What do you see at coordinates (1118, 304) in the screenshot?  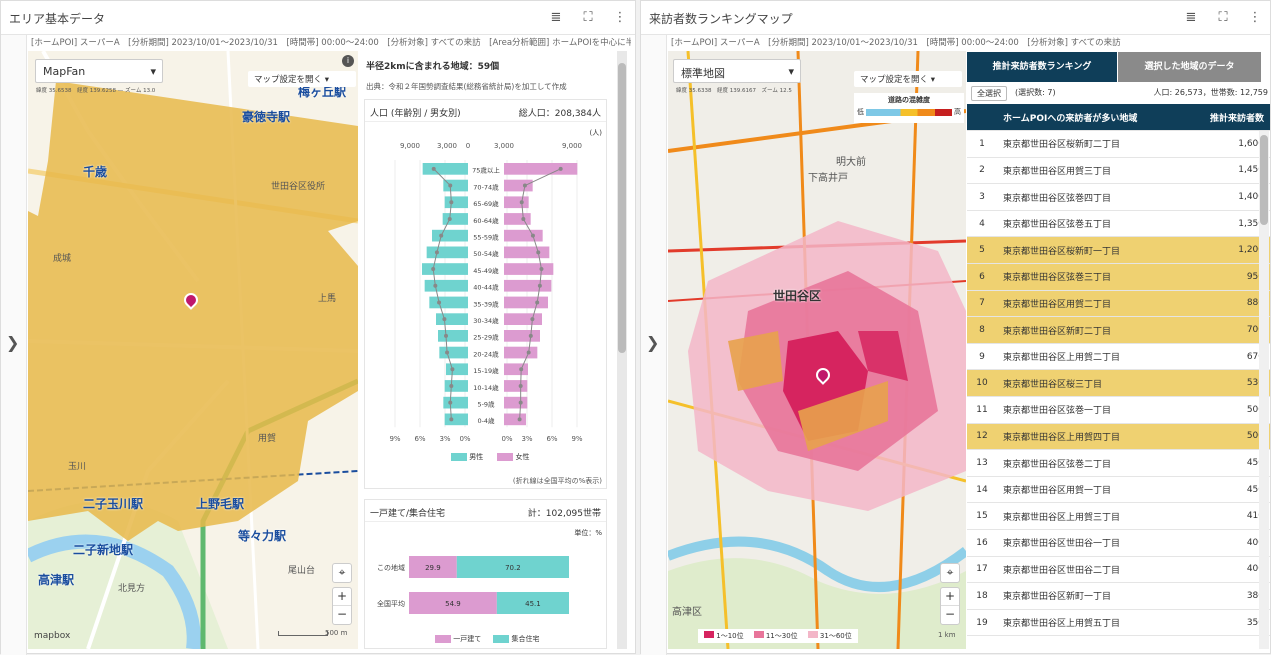 I see `table-row: 7 東京都世田谷区用賀二丁目 880` at bounding box center [1118, 304].